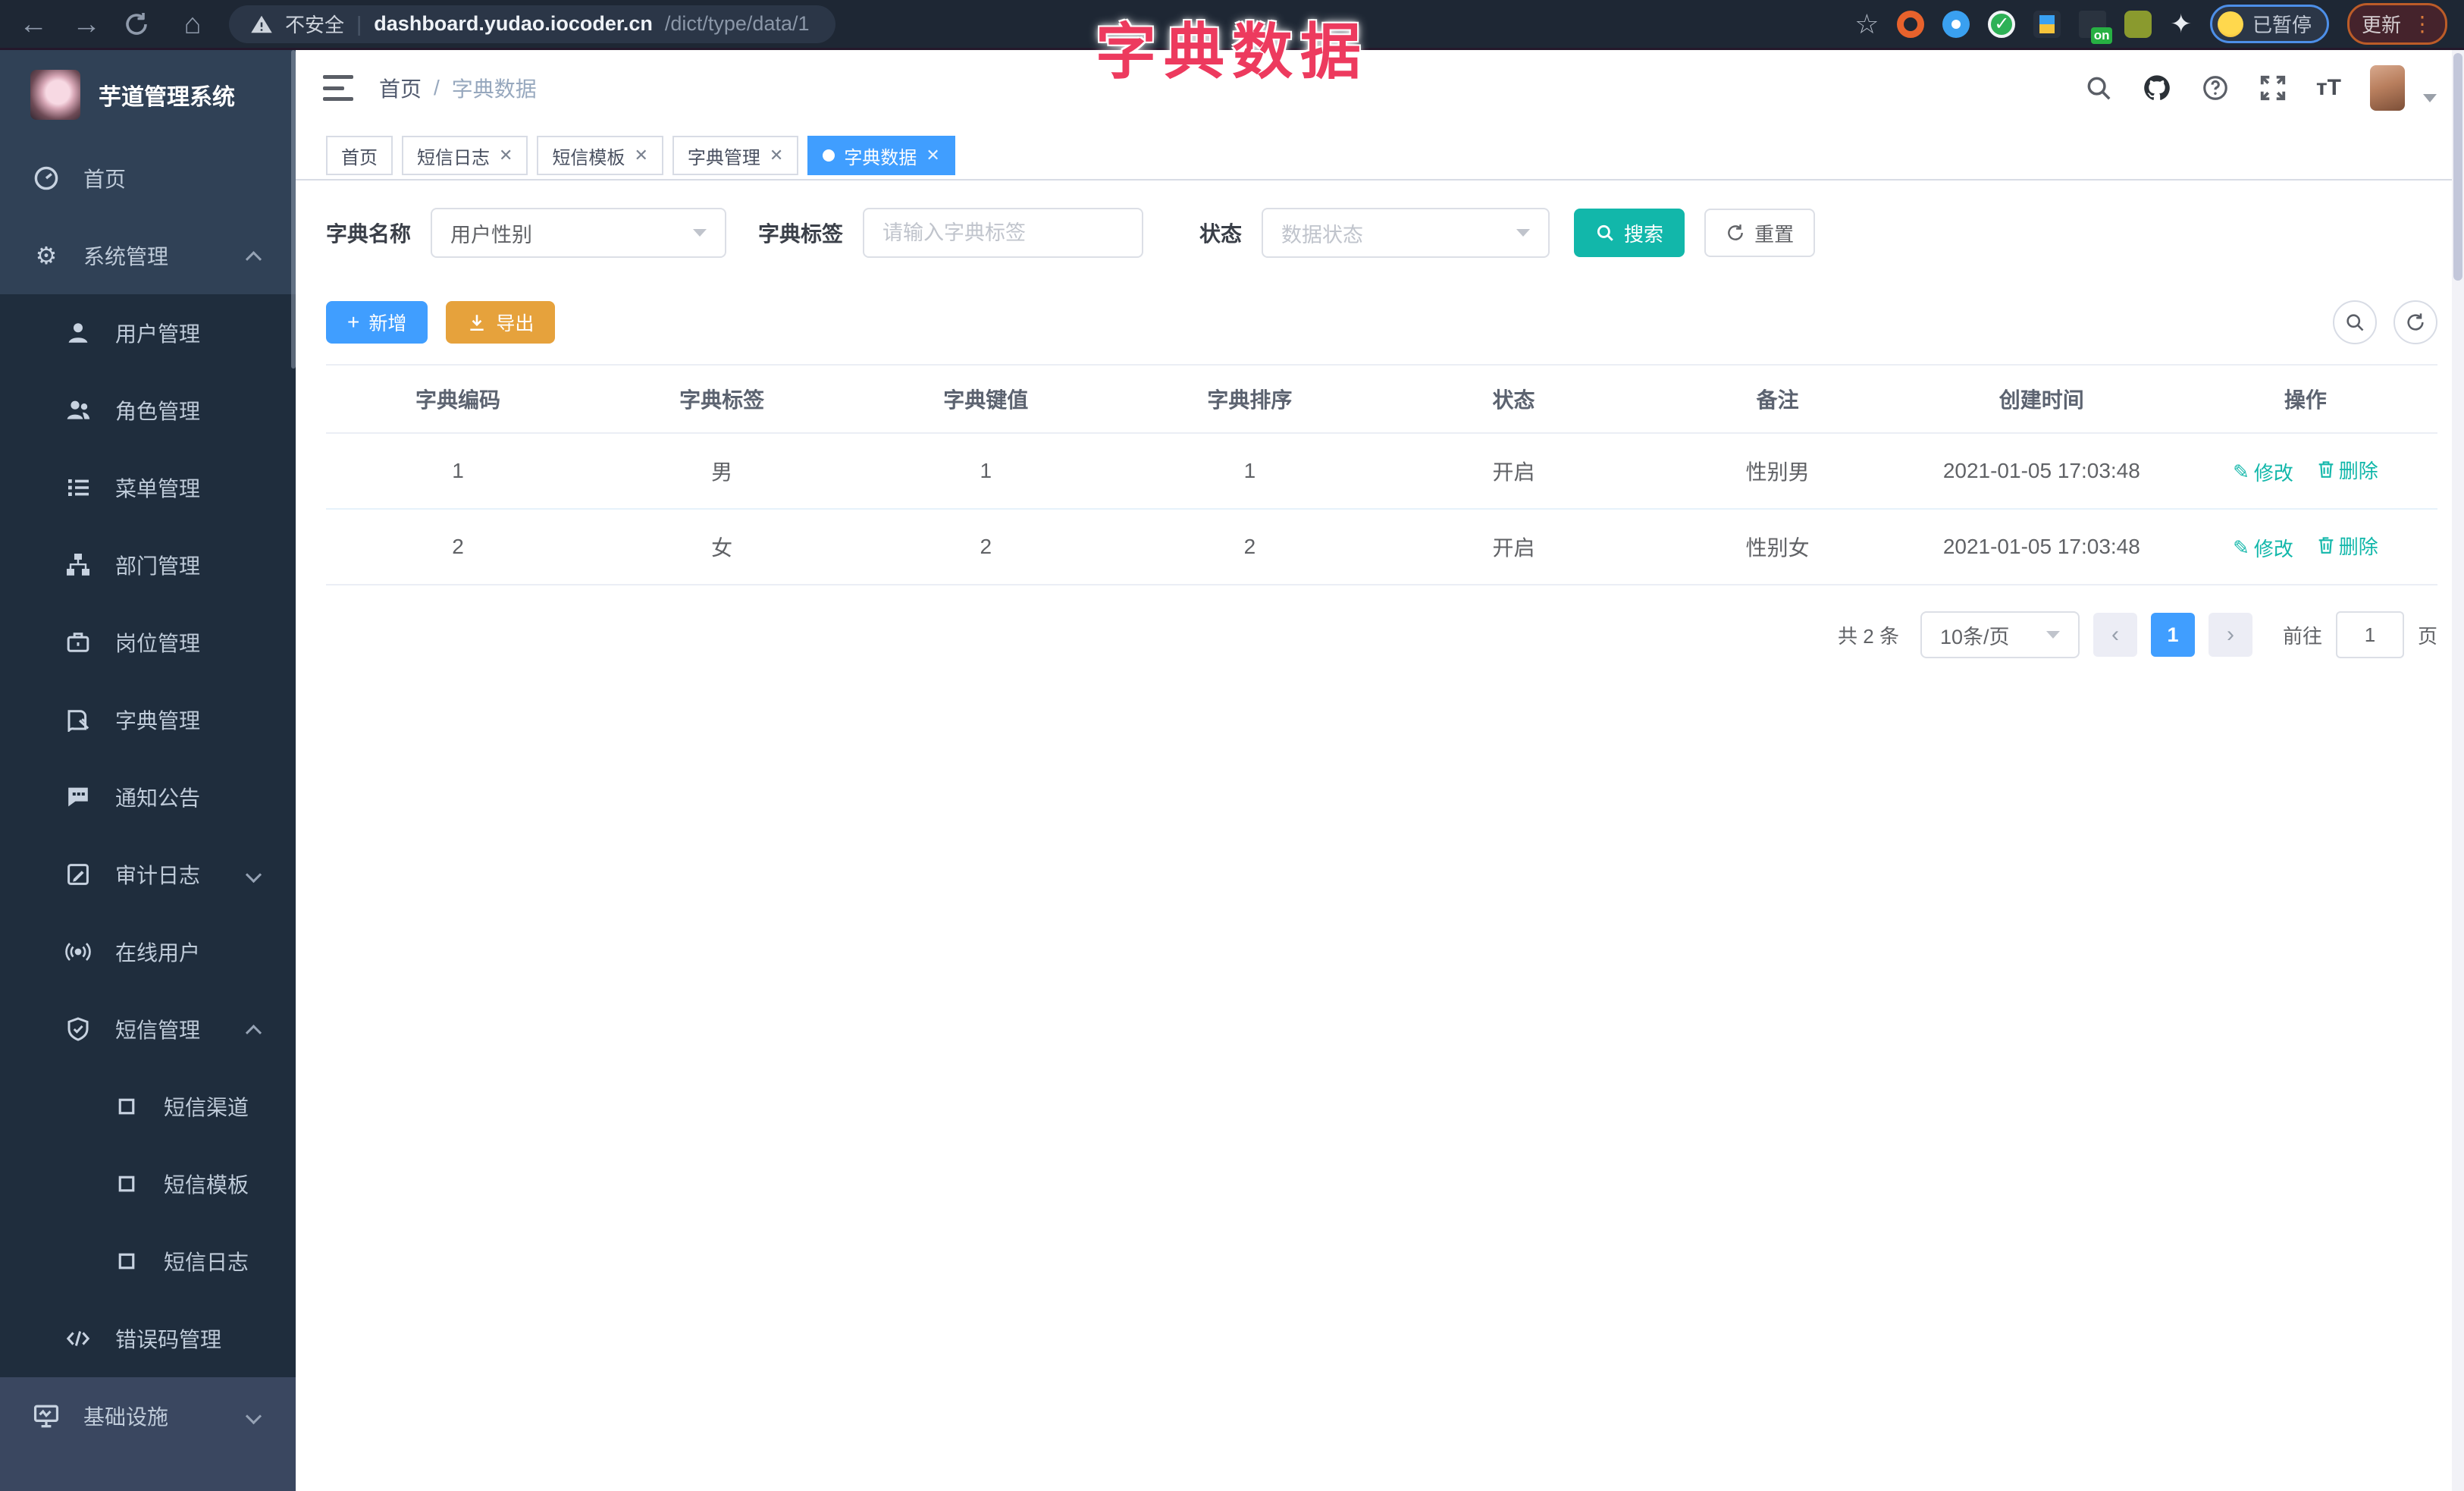 This screenshot has height=1491, width=2464. I want to click on refresh-icon, so click(2415, 322).